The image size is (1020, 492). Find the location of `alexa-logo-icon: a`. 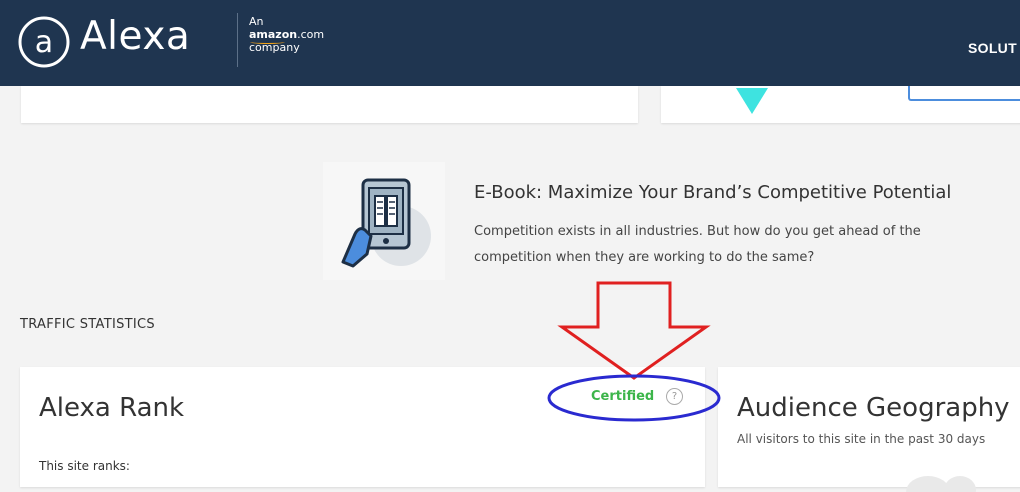

alexa-logo-icon: a is located at coordinates (44, 42).